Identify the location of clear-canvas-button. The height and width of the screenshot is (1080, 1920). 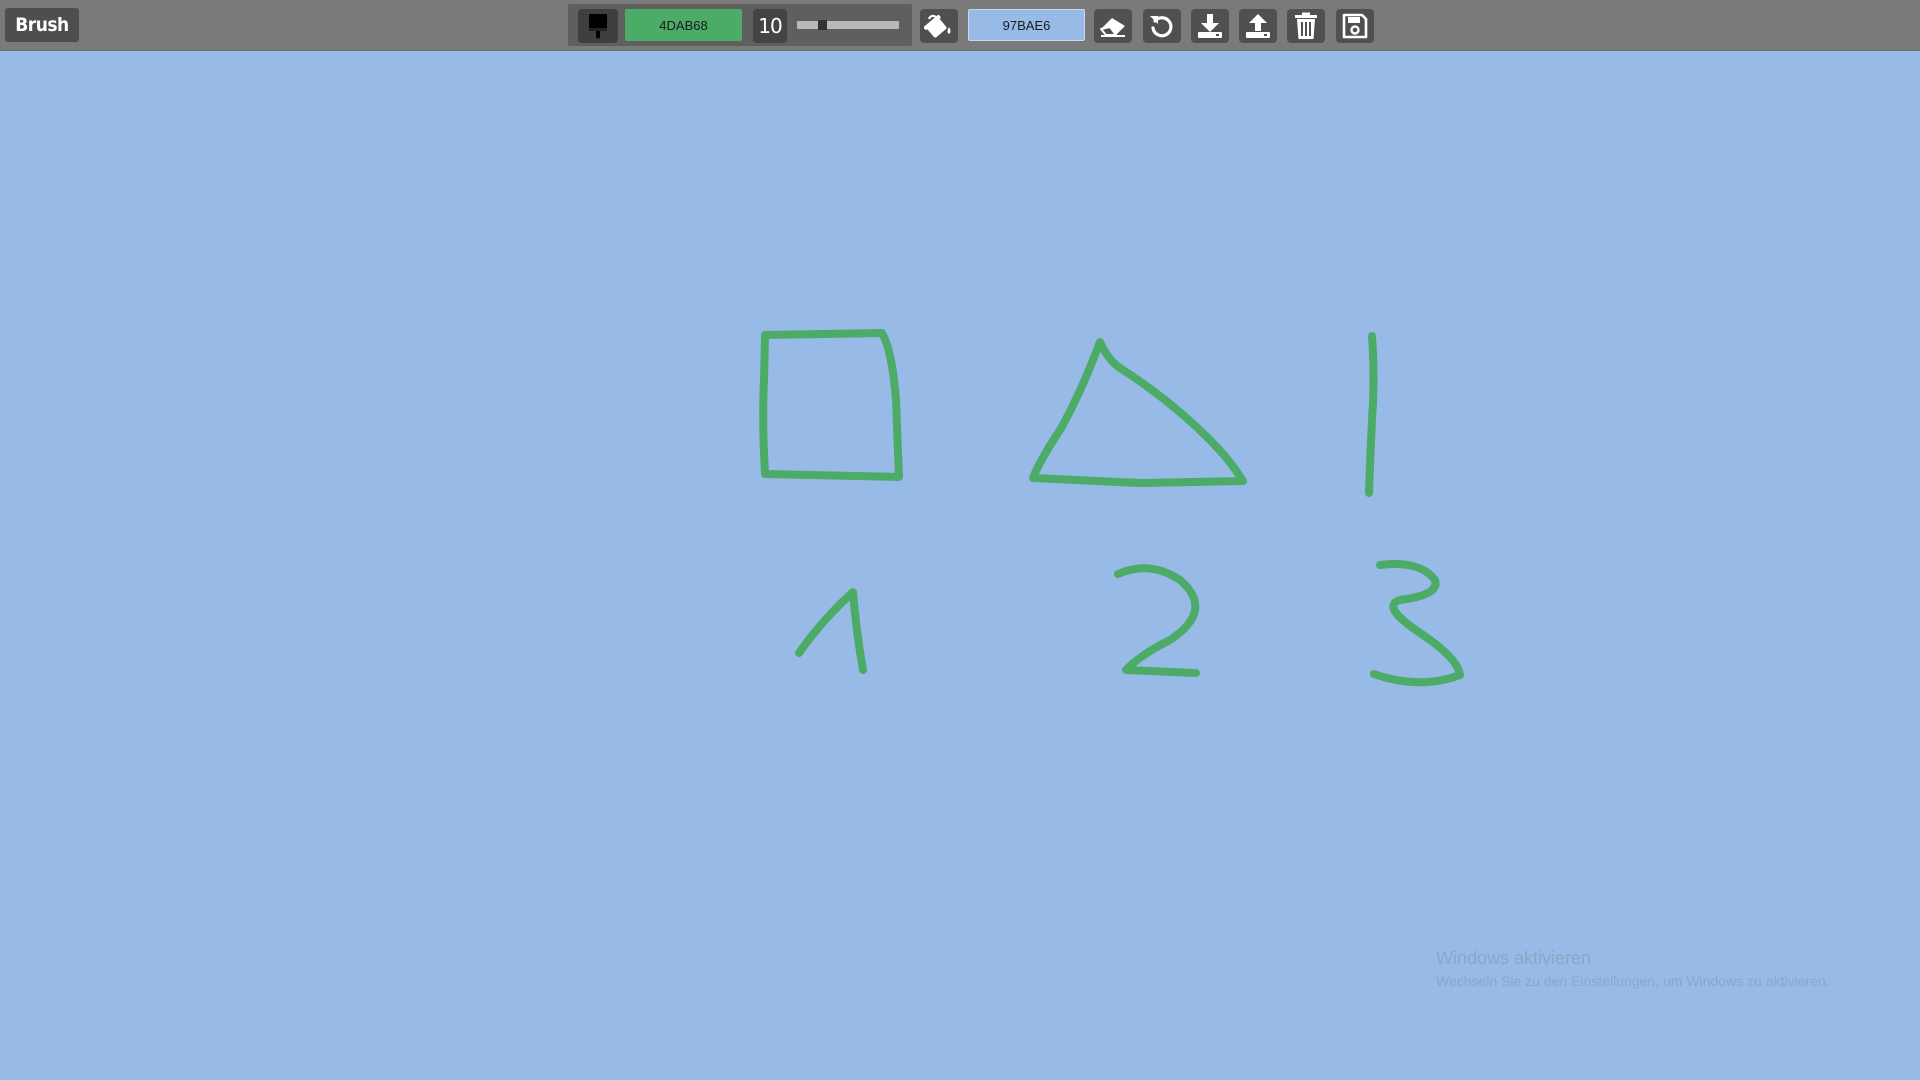
(1306, 26).